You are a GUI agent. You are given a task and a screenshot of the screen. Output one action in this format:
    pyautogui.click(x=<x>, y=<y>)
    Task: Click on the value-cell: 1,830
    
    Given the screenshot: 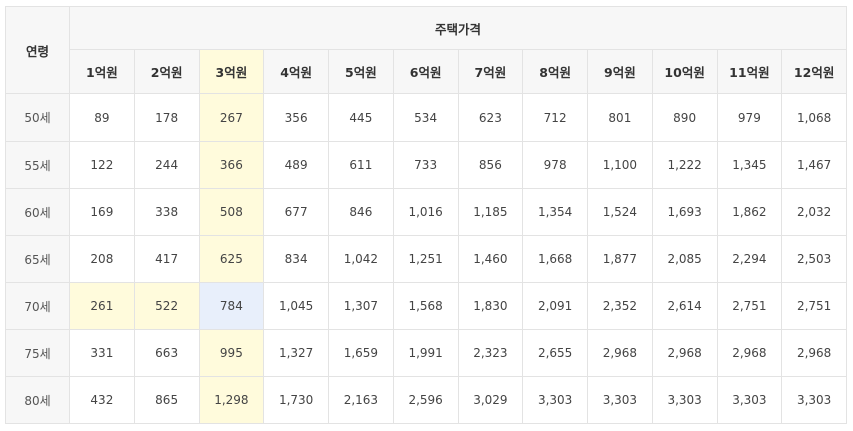 What is the action you would take?
    pyautogui.click(x=490, y=306)
    